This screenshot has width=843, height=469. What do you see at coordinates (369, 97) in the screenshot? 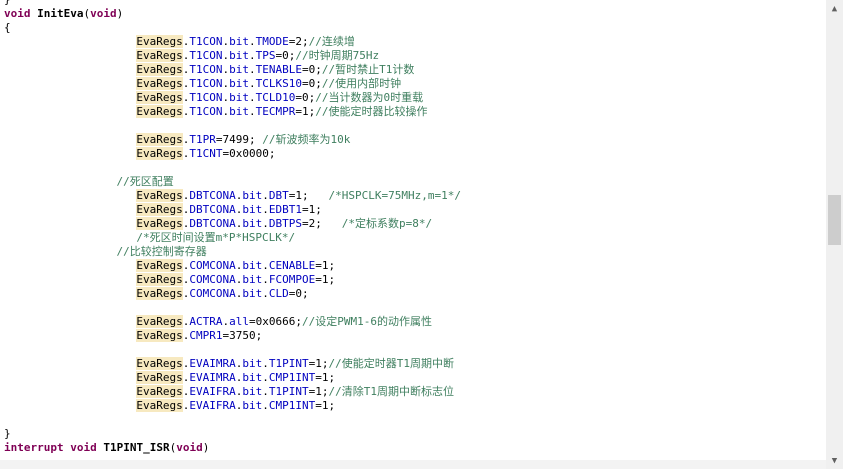
I see `code-token-cm: //当计数器为0时重载` at bounding box center [369, 97].